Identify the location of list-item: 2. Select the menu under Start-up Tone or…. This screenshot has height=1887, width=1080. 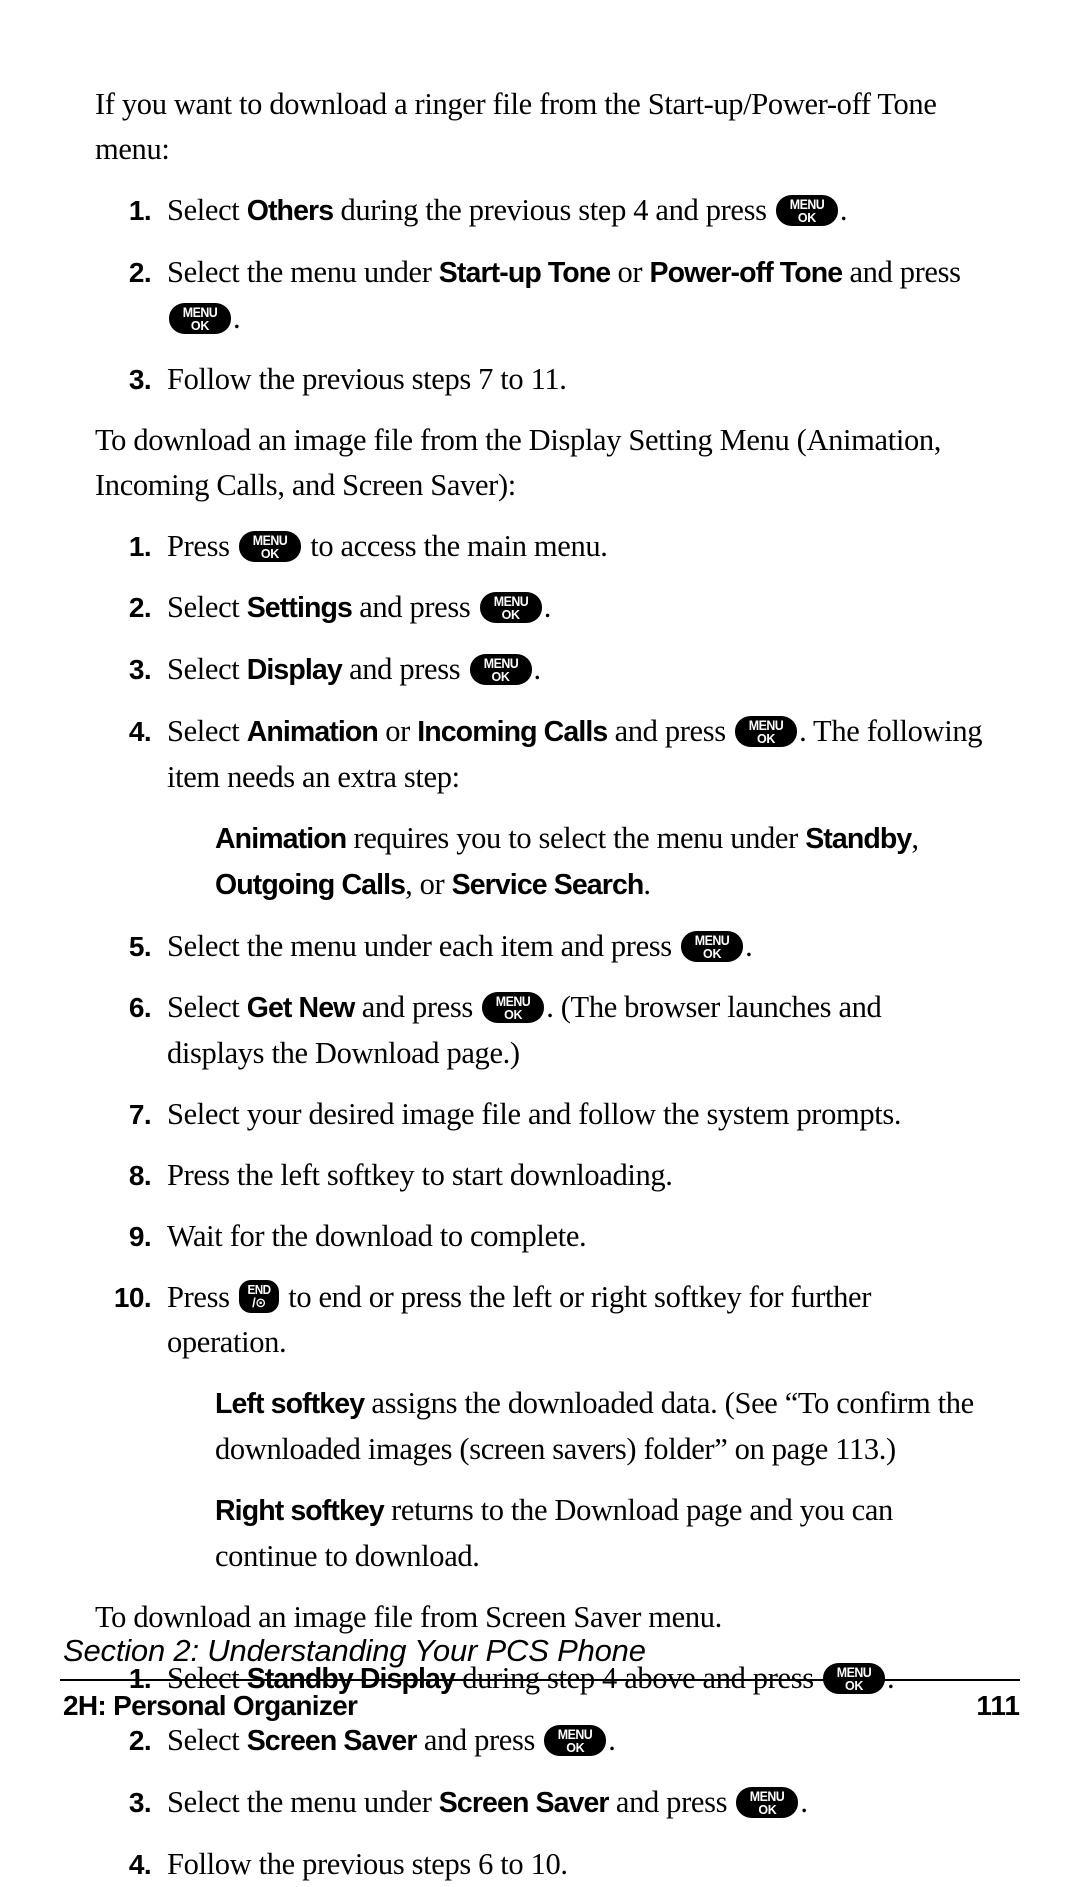
(540, 295).